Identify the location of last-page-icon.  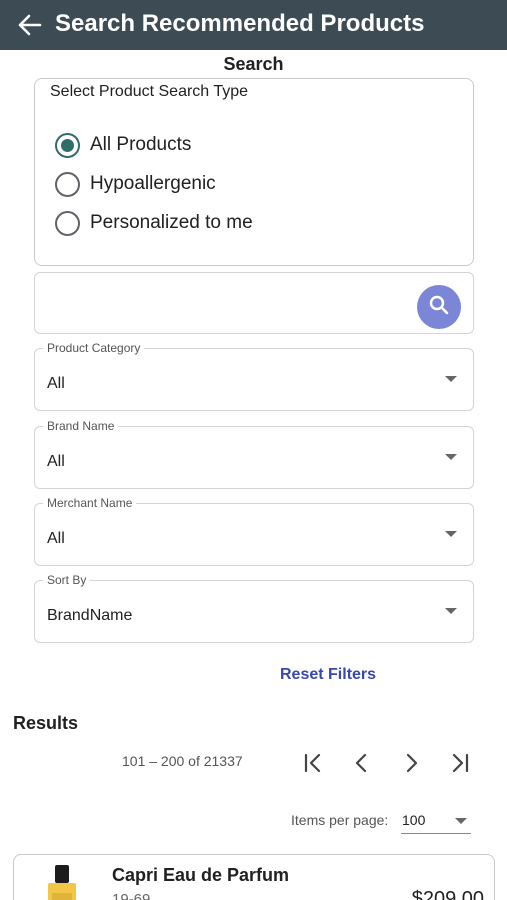
(460, 763).